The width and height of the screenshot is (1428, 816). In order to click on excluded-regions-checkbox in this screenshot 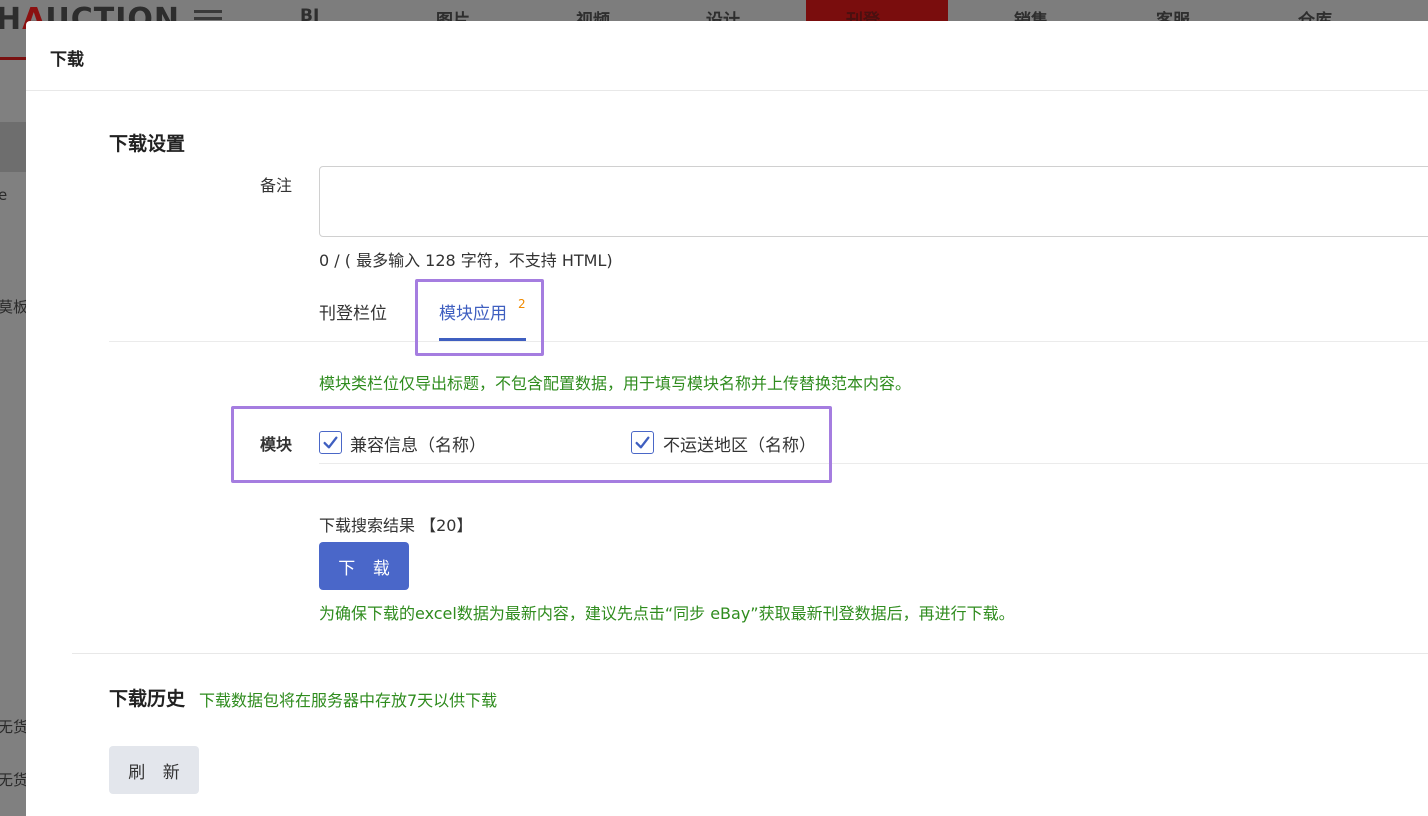, I will do `click(642, 442)`.